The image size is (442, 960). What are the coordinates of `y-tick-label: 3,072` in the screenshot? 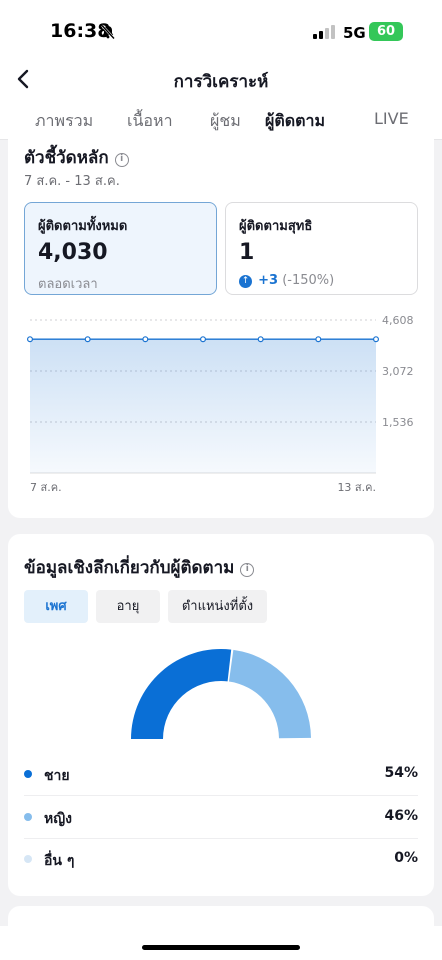 It's located at (398, 371).